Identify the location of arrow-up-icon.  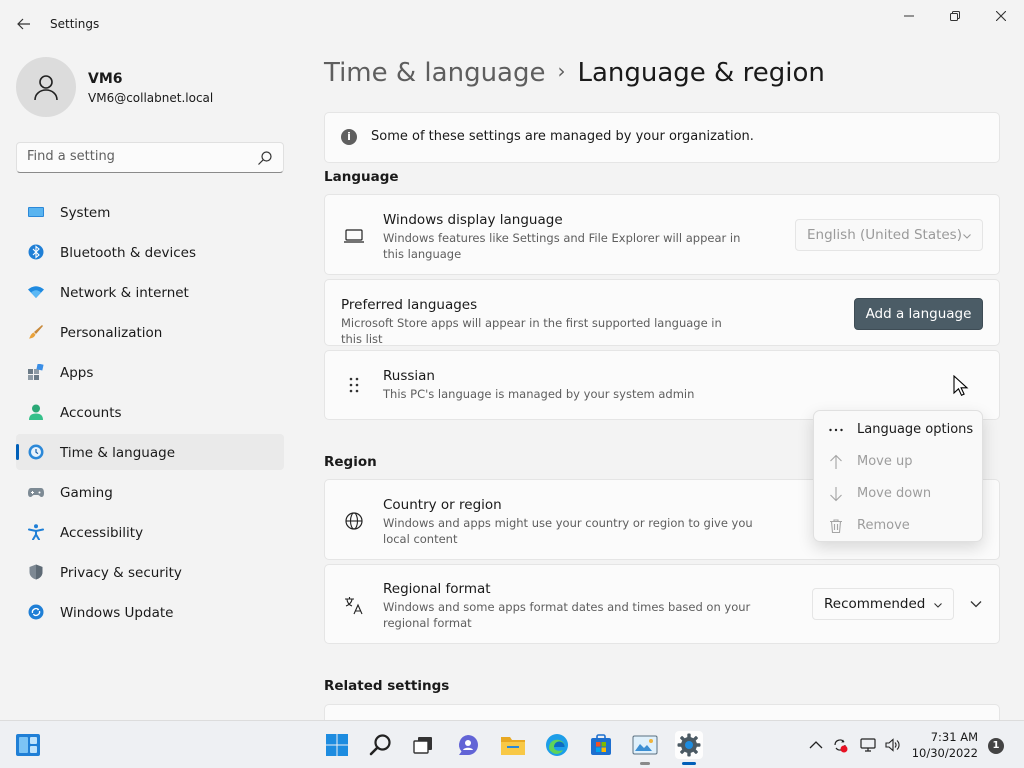
(836, 461).